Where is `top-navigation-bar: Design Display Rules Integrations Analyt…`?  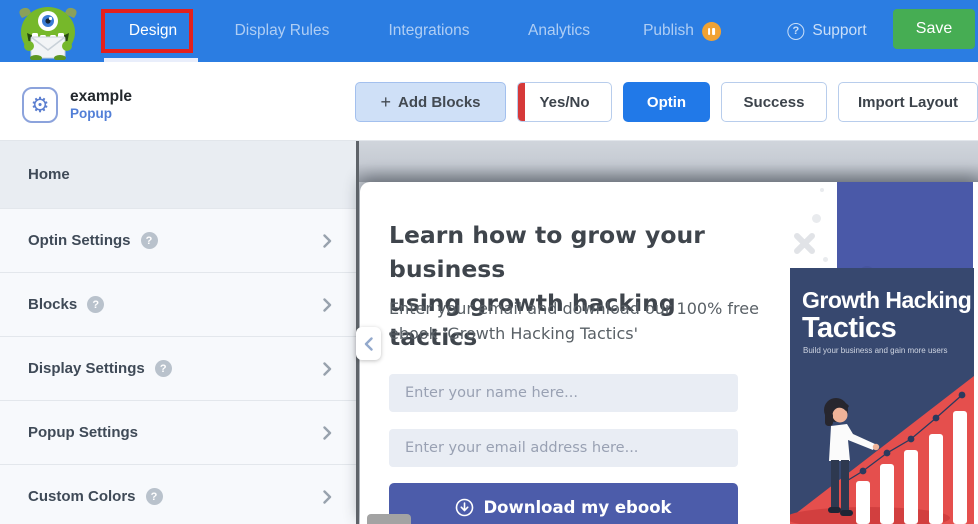
top-navigation-bar: Design Display Rules Integrations Analyt… is located at coordinates (489, 31).